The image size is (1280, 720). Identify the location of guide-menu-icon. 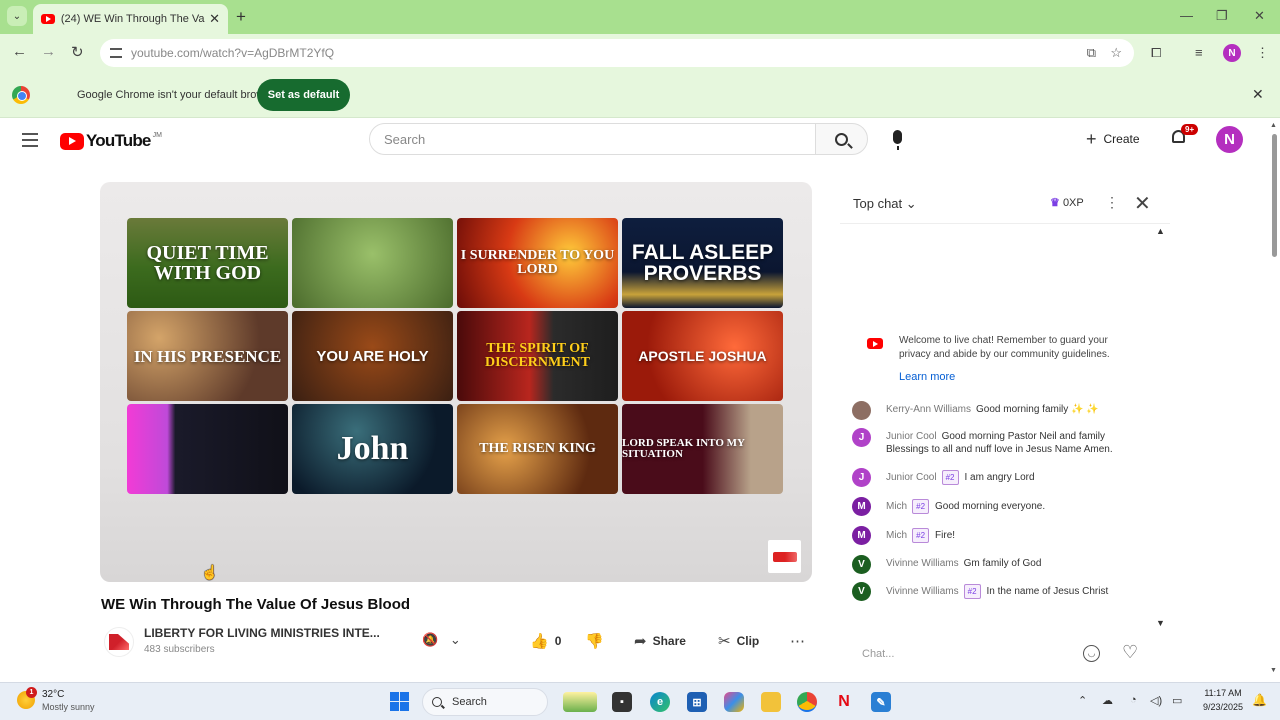
(30, 142).